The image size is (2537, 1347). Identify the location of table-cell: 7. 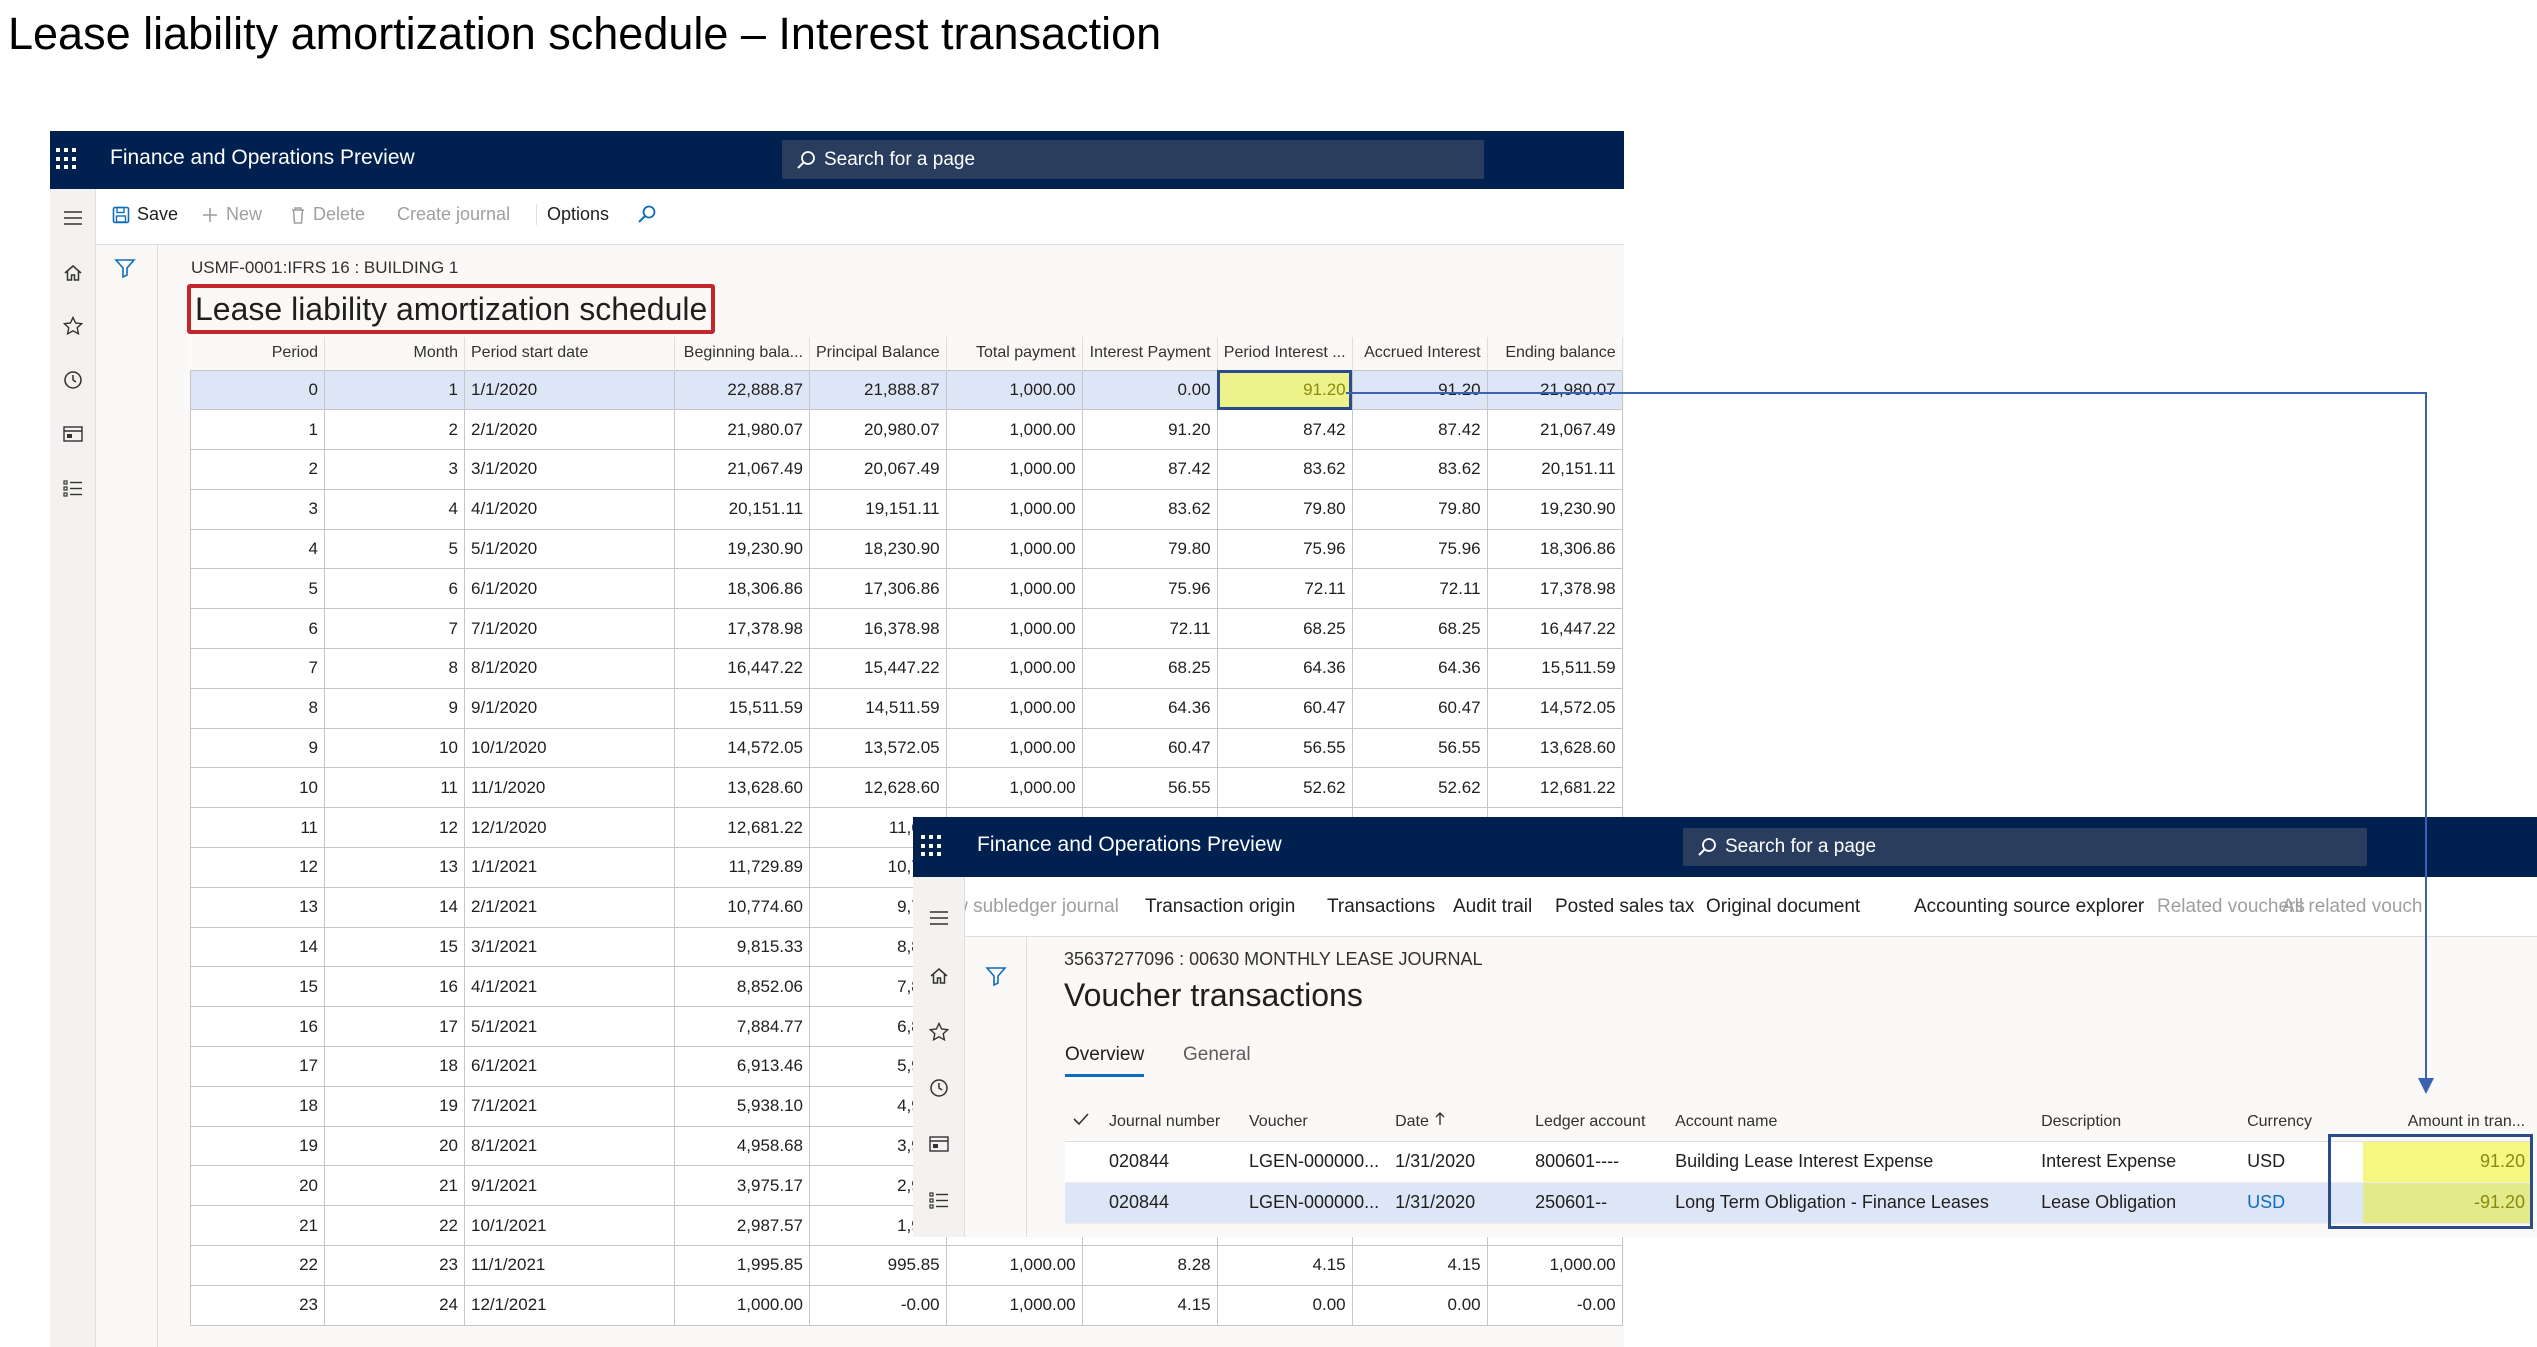
(257, 668).